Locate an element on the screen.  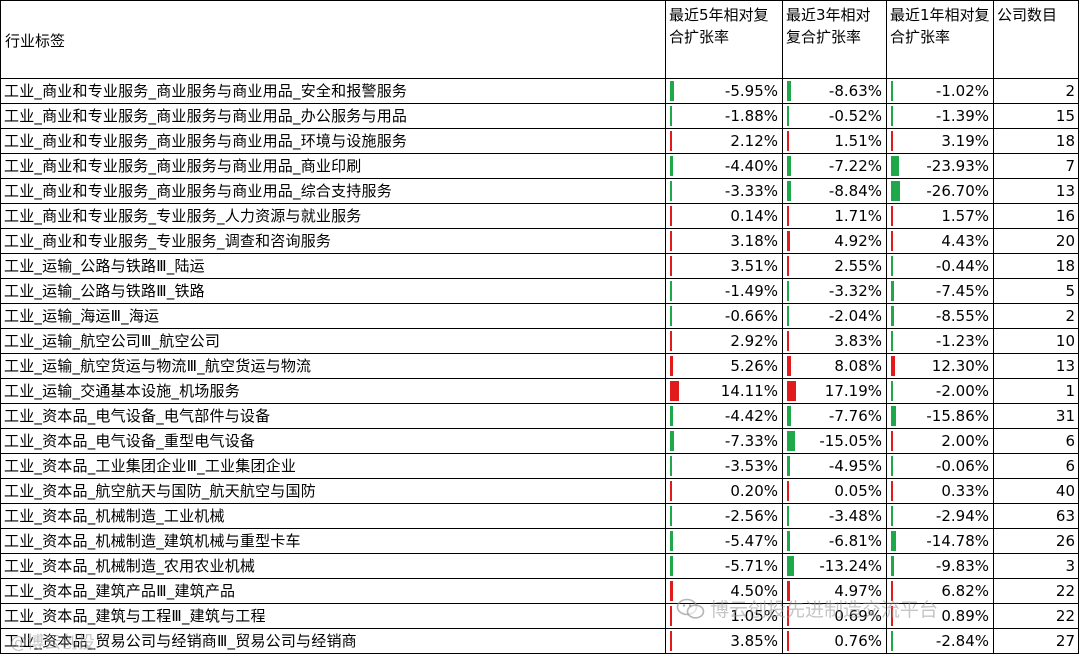
cell-cagr-3y: -4.95% is located at coordinates (834, 466).